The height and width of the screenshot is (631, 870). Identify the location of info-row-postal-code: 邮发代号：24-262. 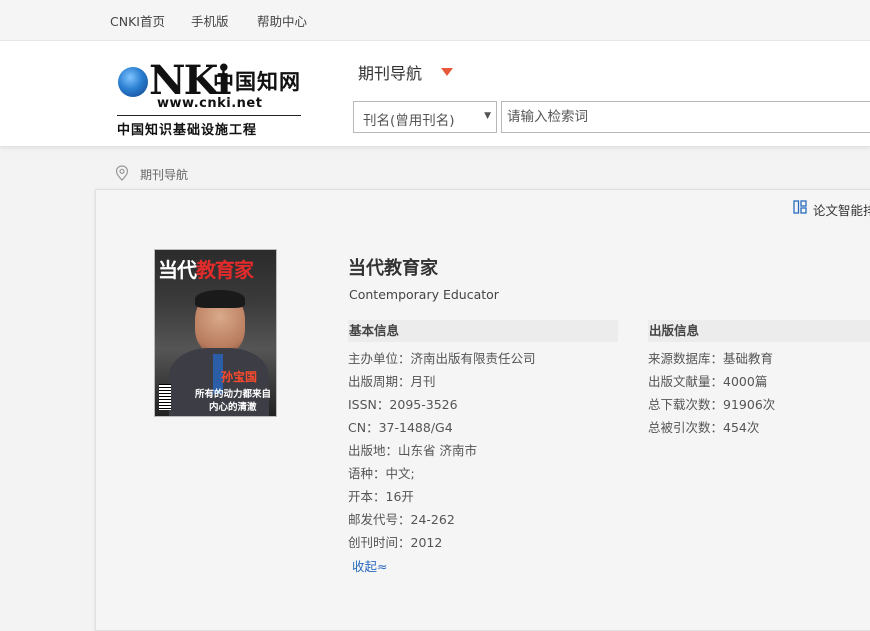
(442, 519).